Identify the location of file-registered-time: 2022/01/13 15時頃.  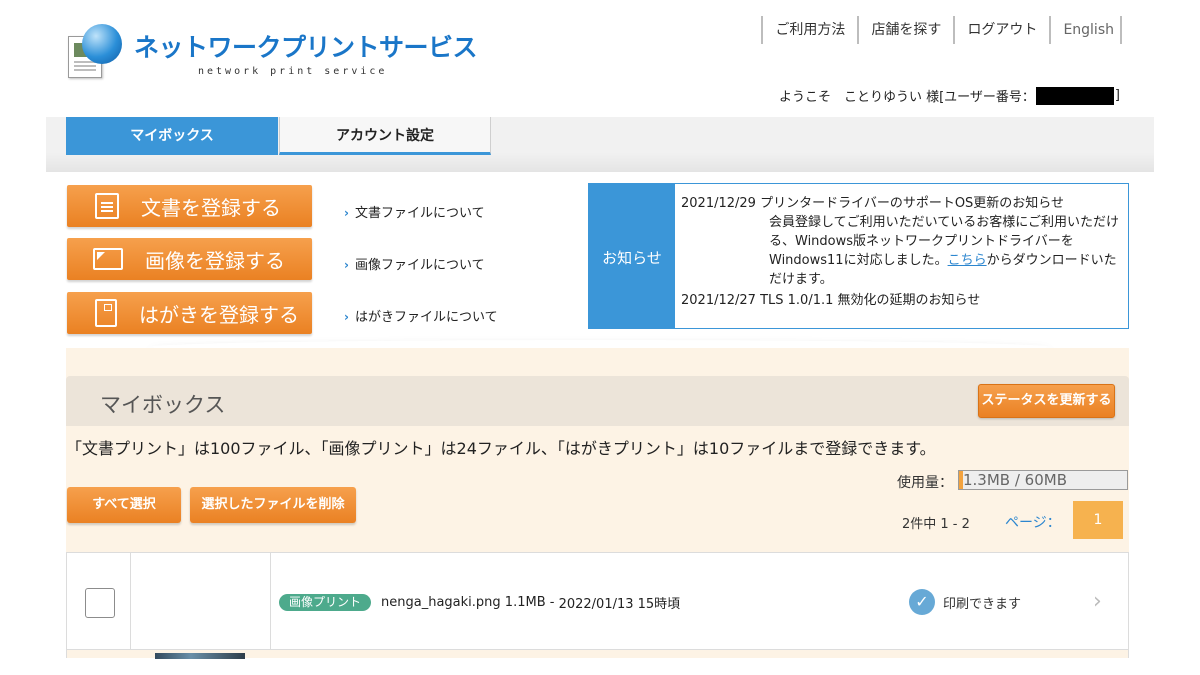
(619, 604).